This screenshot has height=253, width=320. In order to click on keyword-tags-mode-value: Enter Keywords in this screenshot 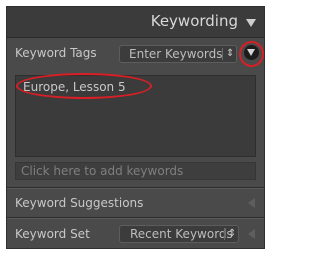, I will do `click(176, 54)`.